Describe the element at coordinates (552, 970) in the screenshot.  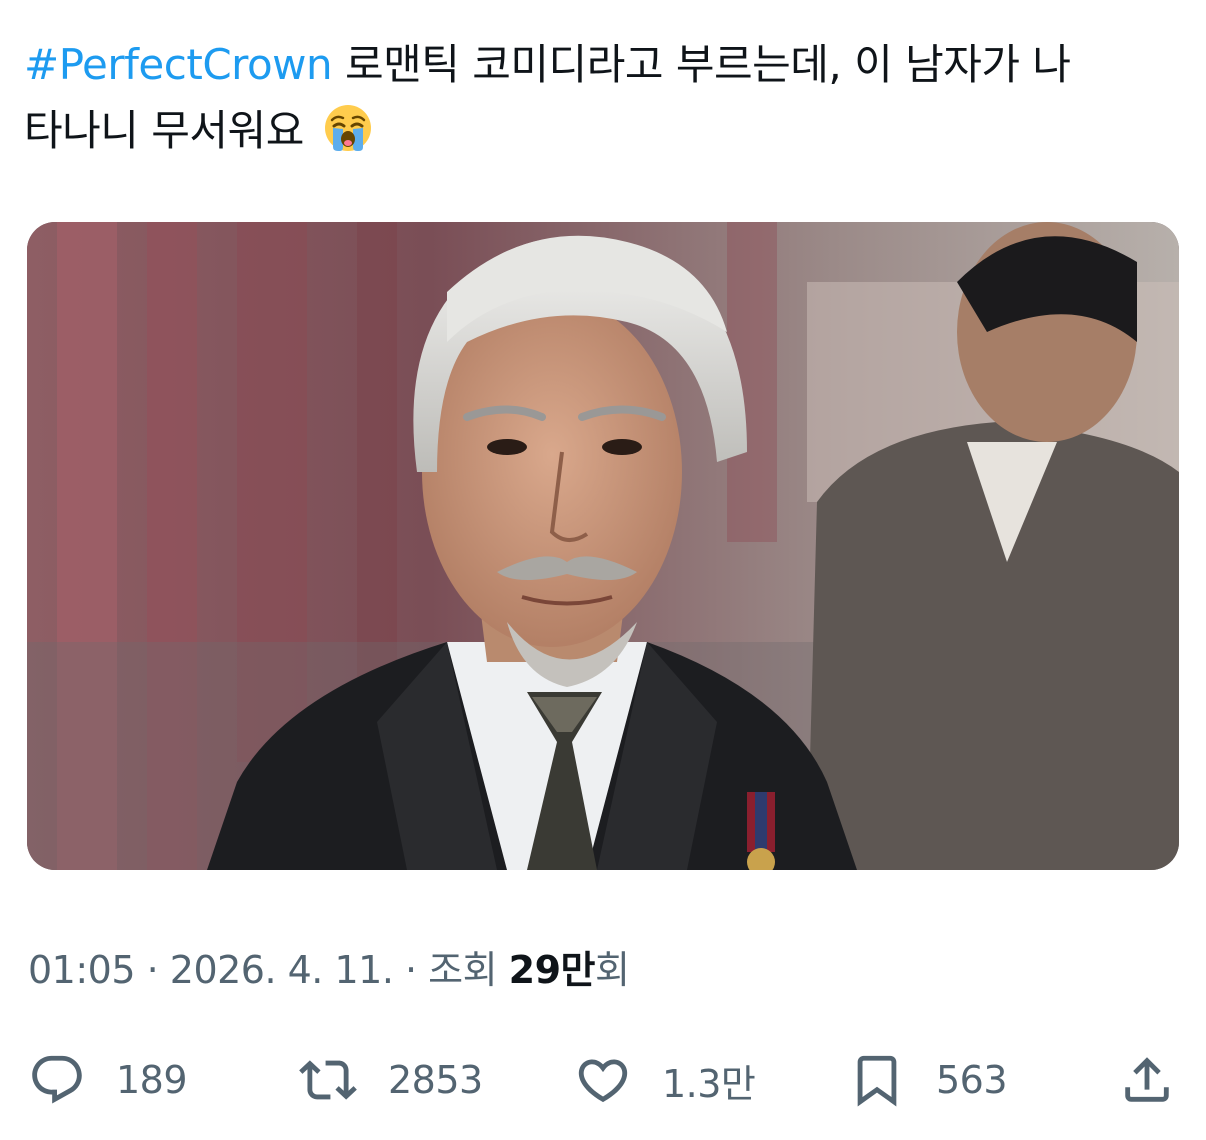
I see `views-count: 29만` at that location.